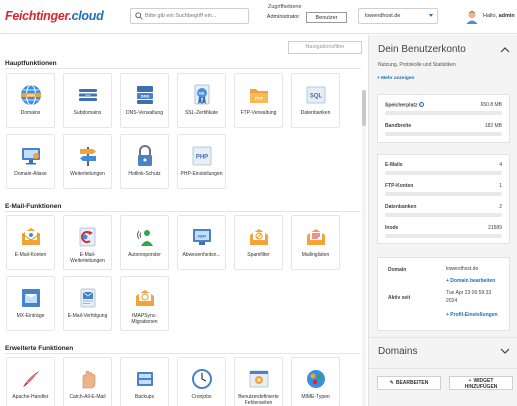 This screenshot has width=517, height=406. Describe the element at coordinates (316, 95) in the screenshot. I see `sql-database-icon: SQL` at that location.